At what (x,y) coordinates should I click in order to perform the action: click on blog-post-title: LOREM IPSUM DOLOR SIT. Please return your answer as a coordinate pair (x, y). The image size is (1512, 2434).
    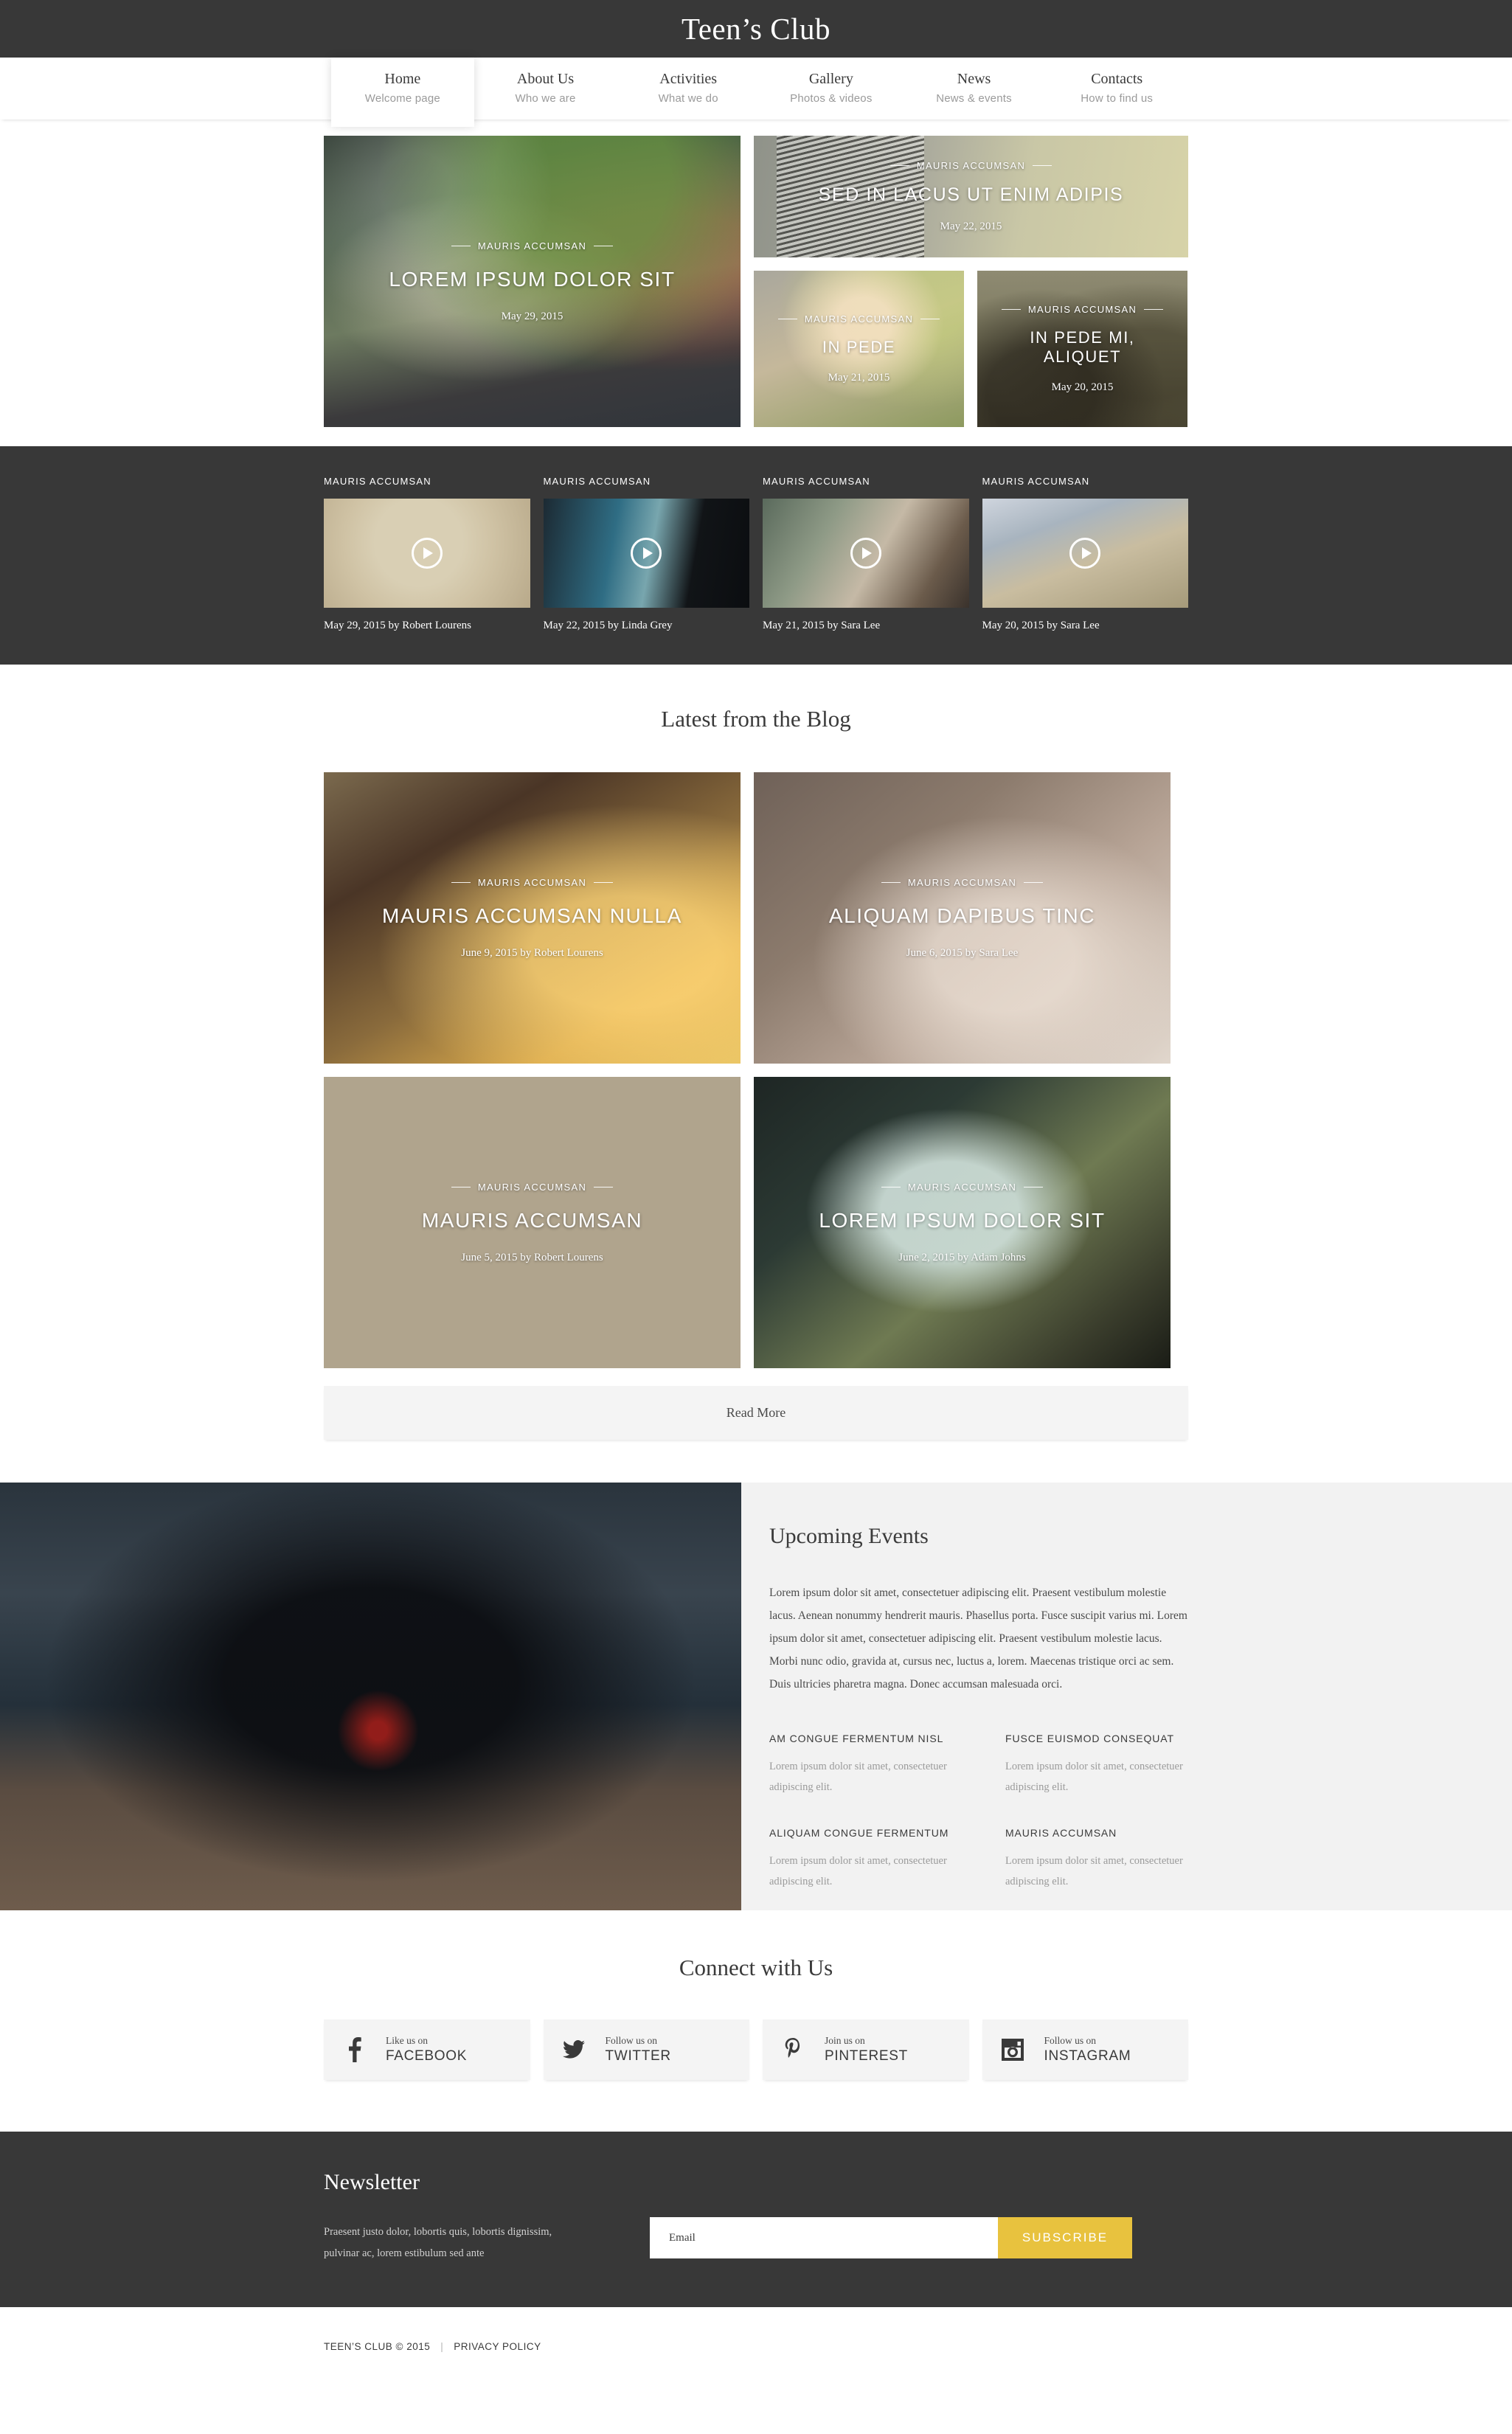
    Looking at the image, I should click on (962, 1220).